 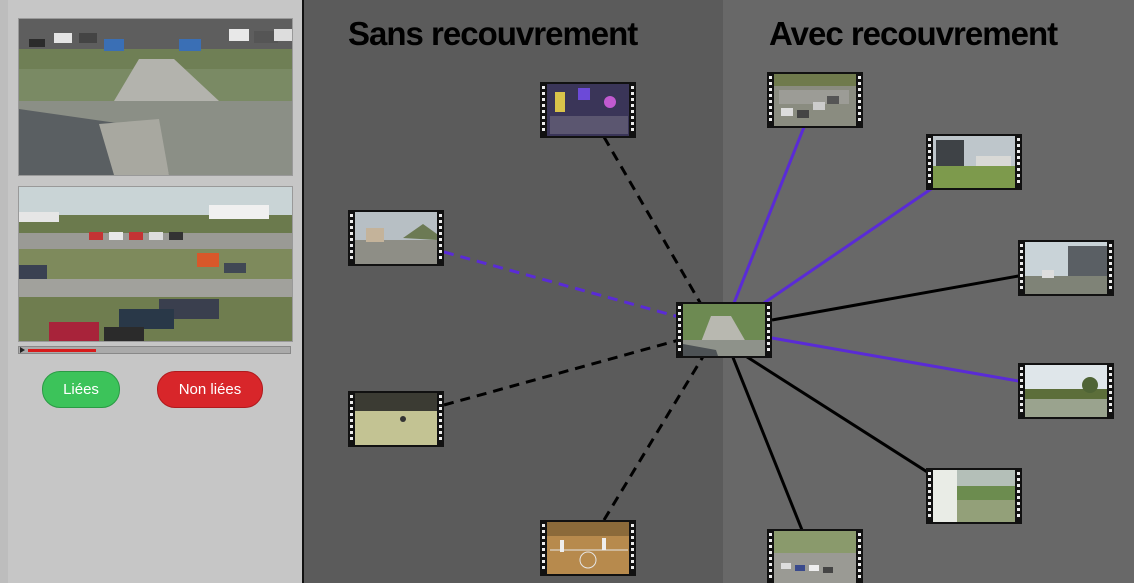 I want to click on panel-edge, so click(x=4, y=291).